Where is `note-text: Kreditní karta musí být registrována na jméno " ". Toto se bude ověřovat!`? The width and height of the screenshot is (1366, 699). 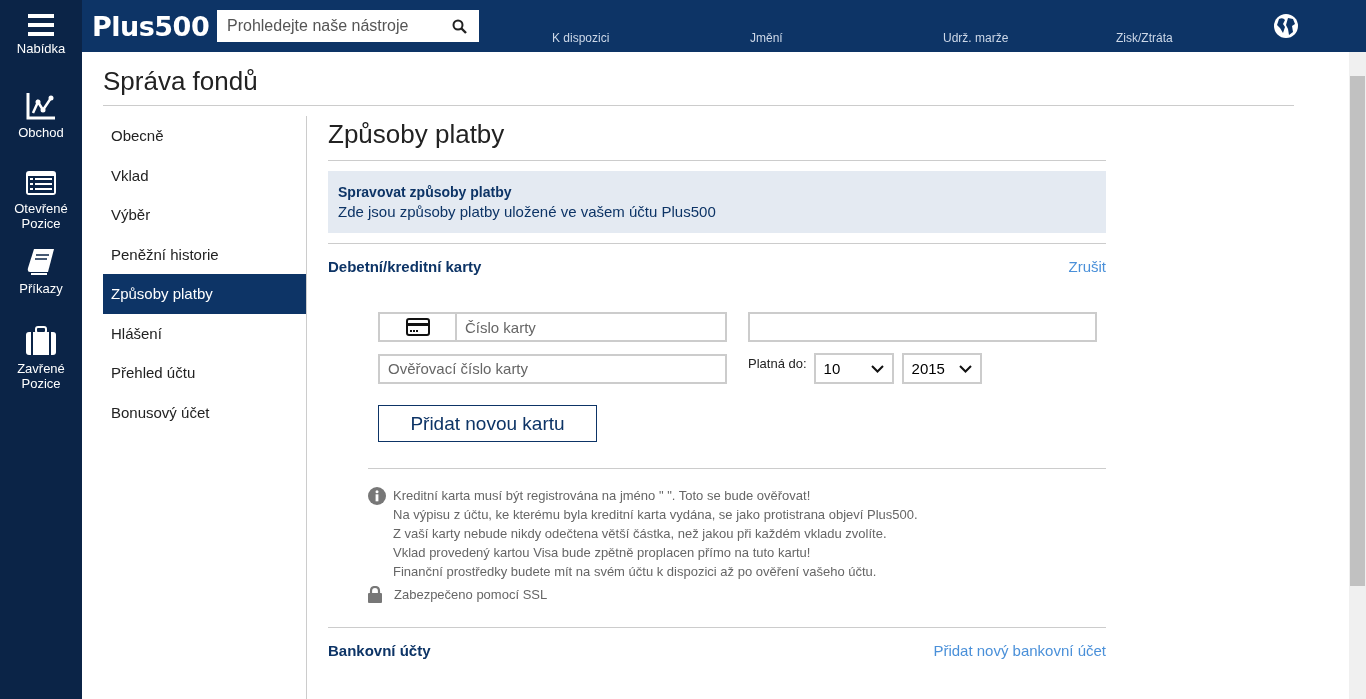
note-text: Kreditní karta musí být registrována na jméno " ". Toto se bude ověřovat! is located at coordinates (602, 496).